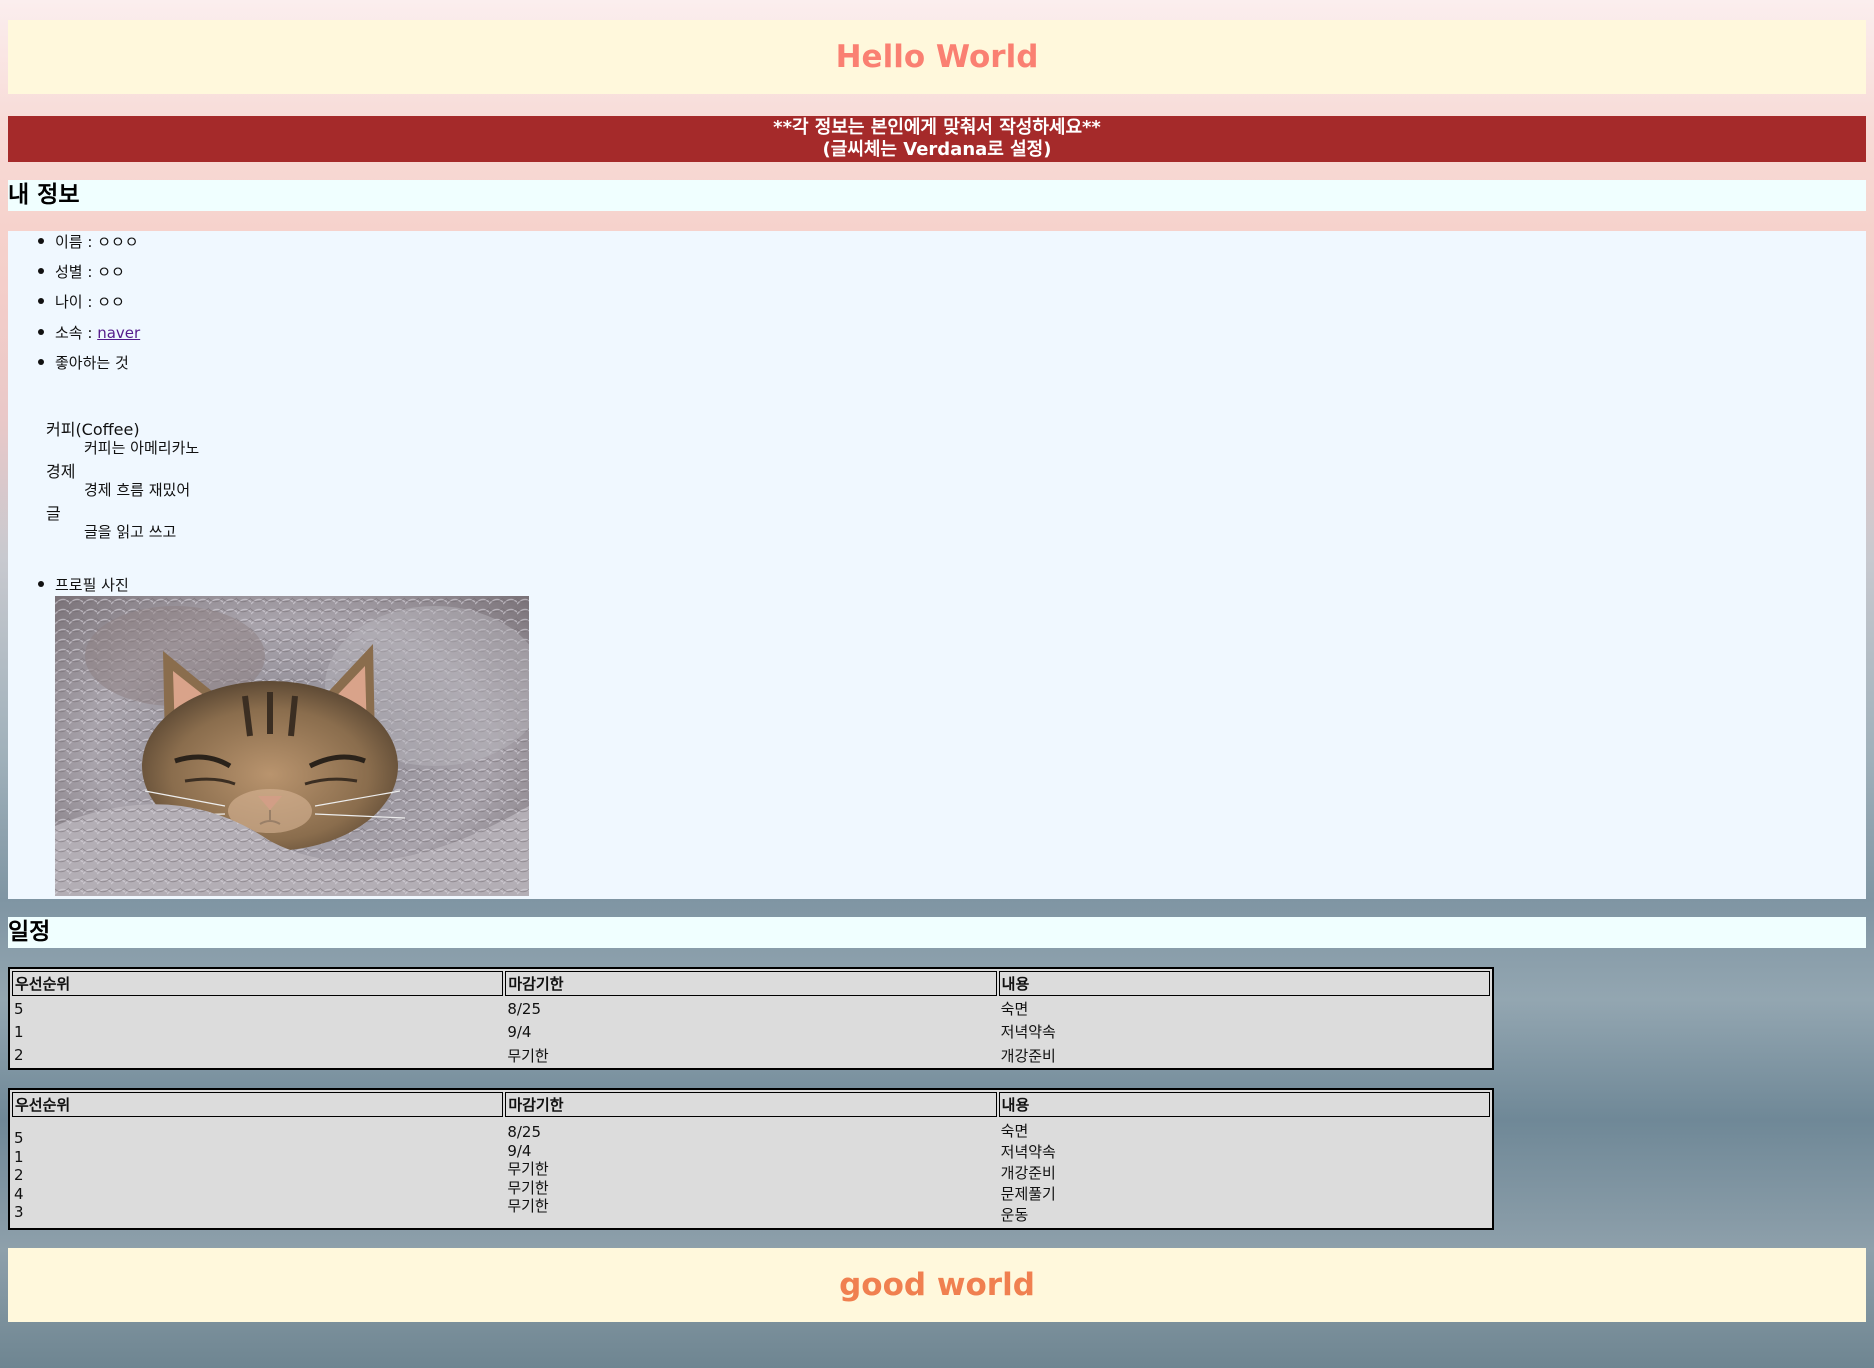 The height and width of the screenshot is (1368, 1874). What do you see at coordinates (528, 1055) in the screenshot?
I see `table-cell: 무기한` at bounding box center [528, 1055].